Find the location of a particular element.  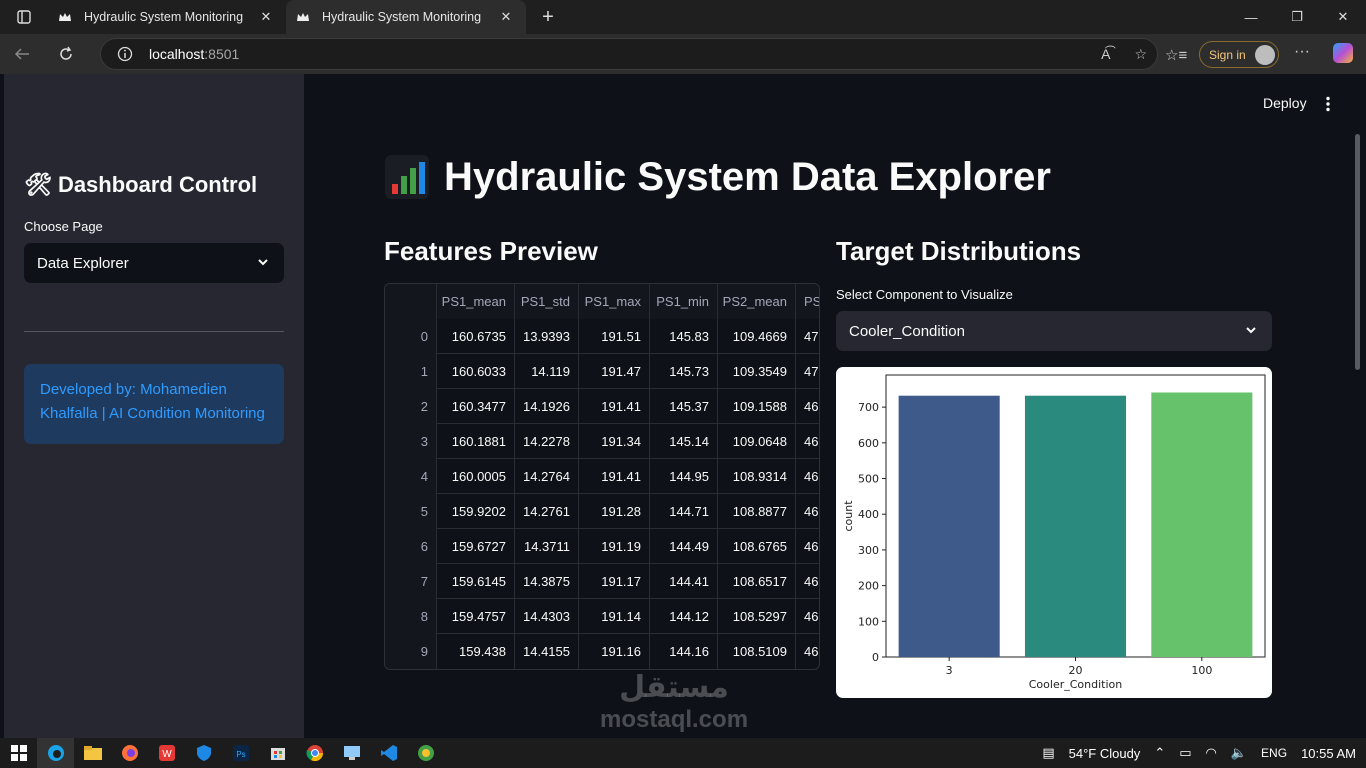

new-tab-icon: + is located at coordinates (548, 17).